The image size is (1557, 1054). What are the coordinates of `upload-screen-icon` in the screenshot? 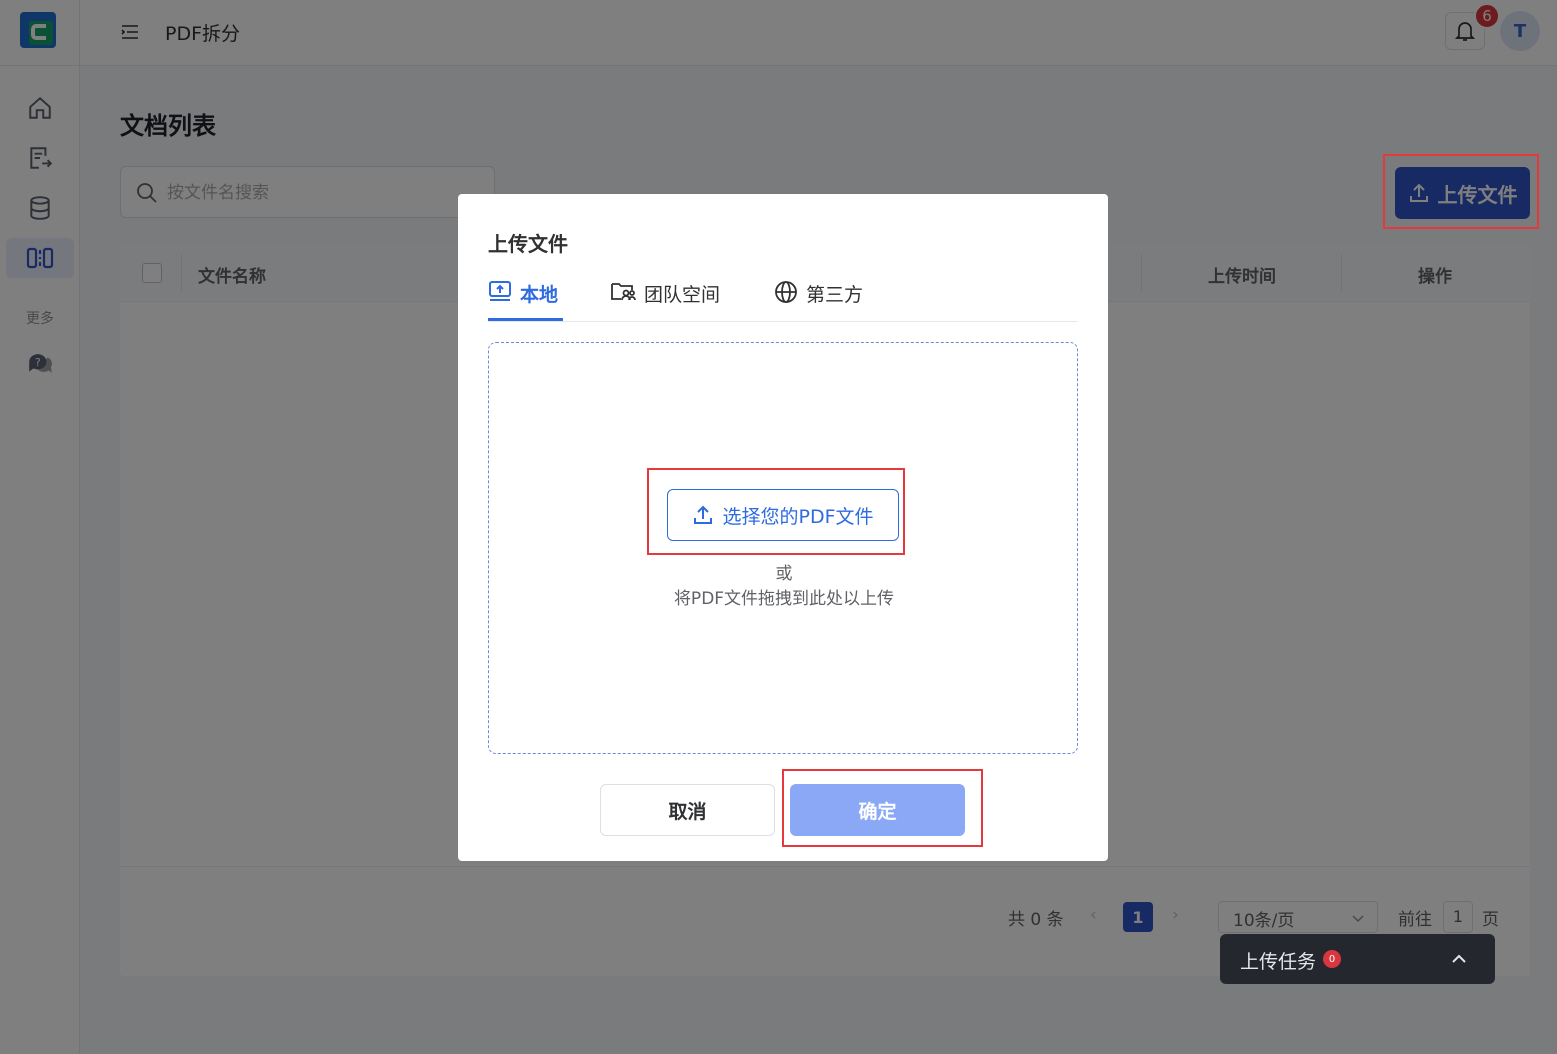 It's located at (500, 291).